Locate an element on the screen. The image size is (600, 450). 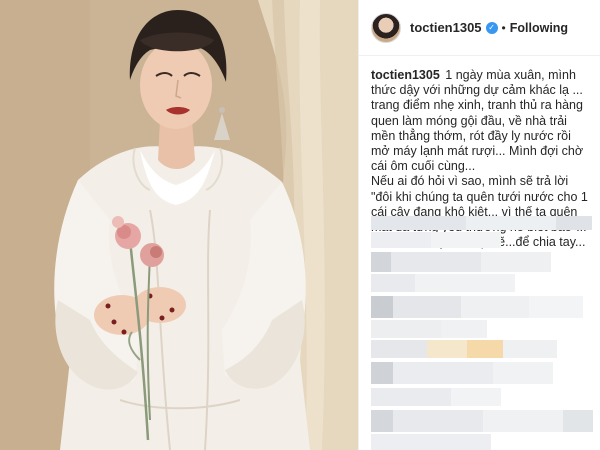
author-username: toctien1305 is located at coordinates (446, 27).